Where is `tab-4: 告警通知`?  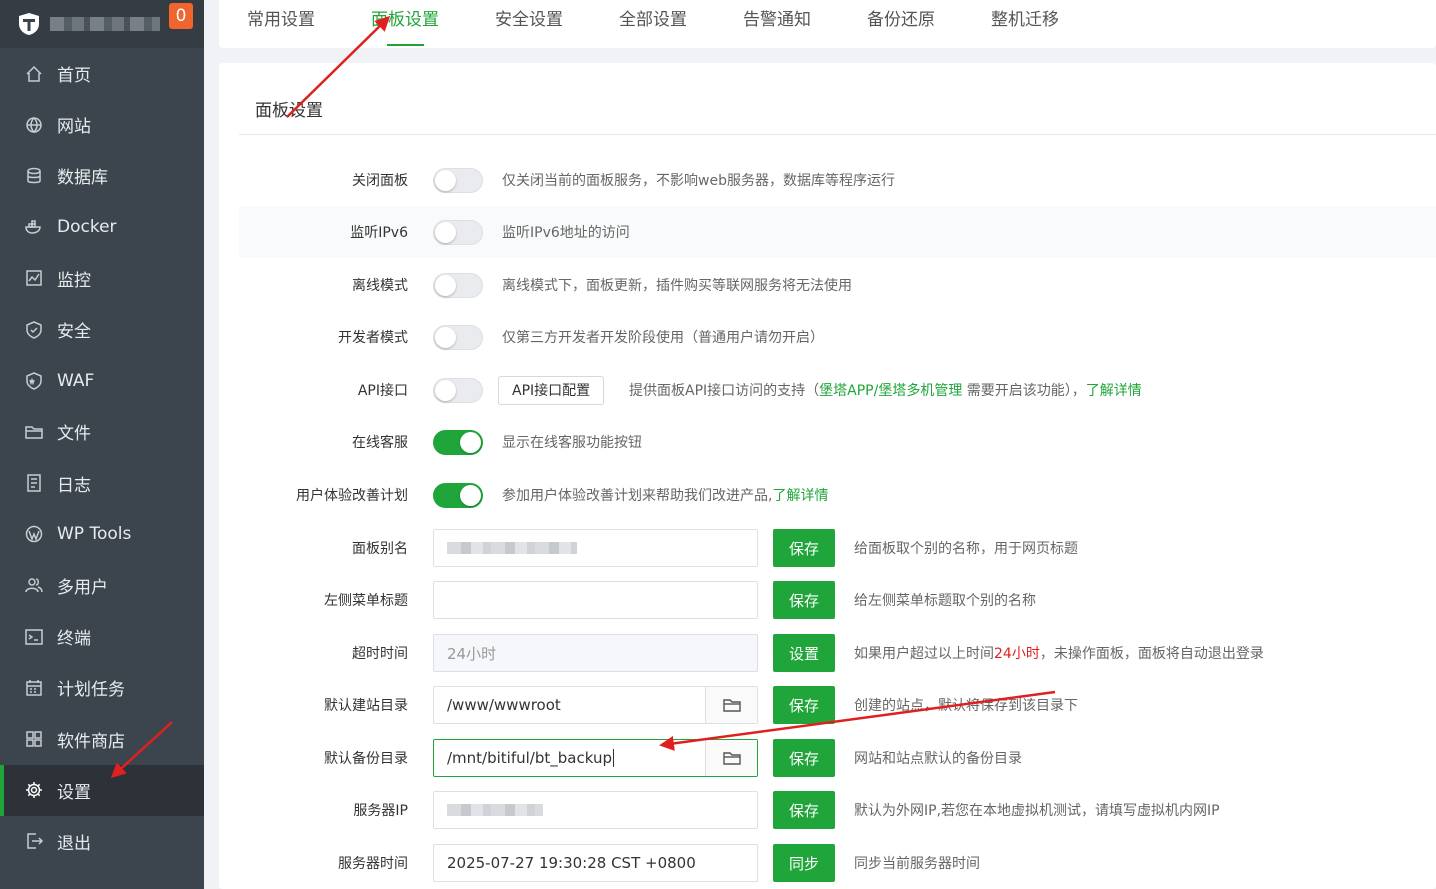 tab-4: 告警通知 is located at coordinates (777, 24).